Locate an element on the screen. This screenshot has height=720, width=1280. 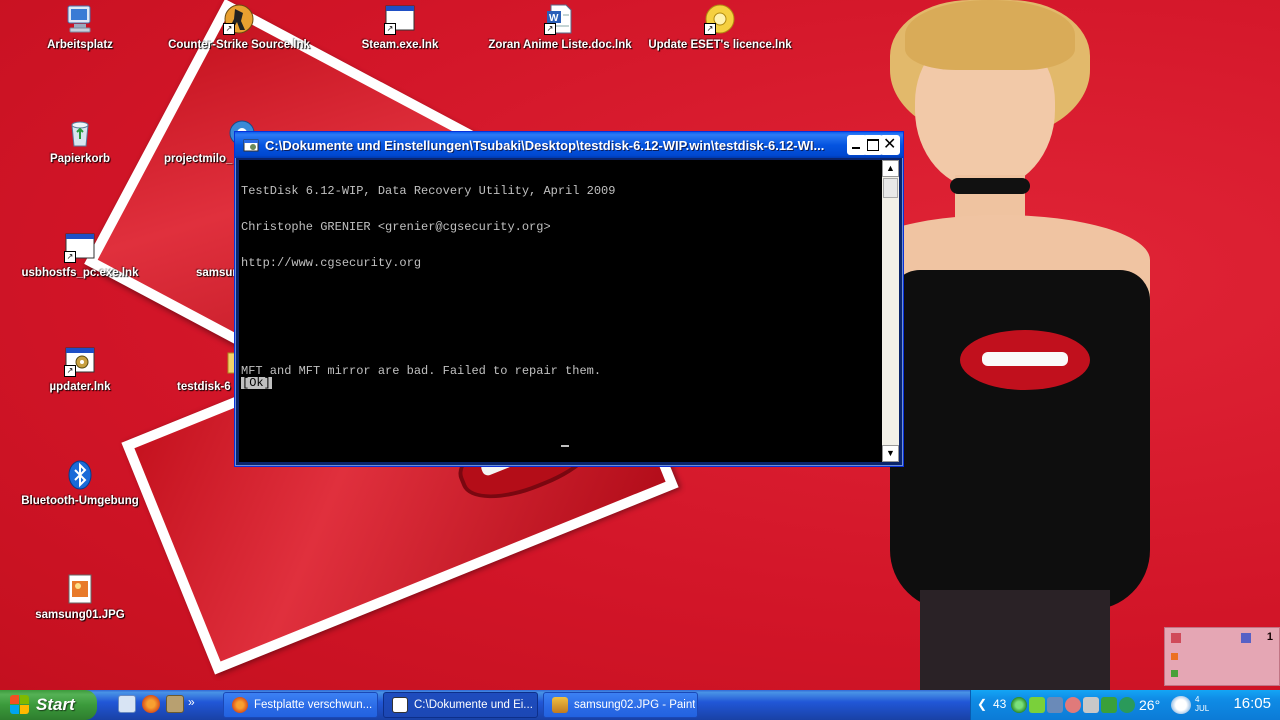
close-icon: ✕ is located at coordinates (890, 143).